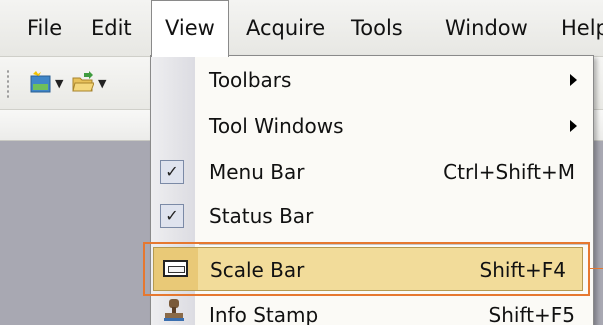 The image size is (603, 325). I want to click on open-folder-dropdown-icon: ▼, so click(102, 83).